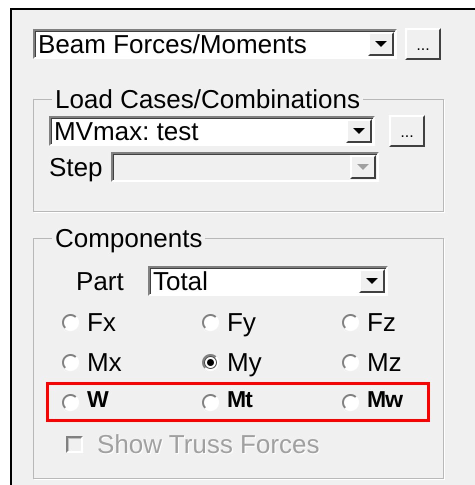 The width and height of the screenshot is (475, 485). What do you see at coordinates (129, 238) in the screenshot?
I see `group-title: Components` at bounding box center [129, 238].